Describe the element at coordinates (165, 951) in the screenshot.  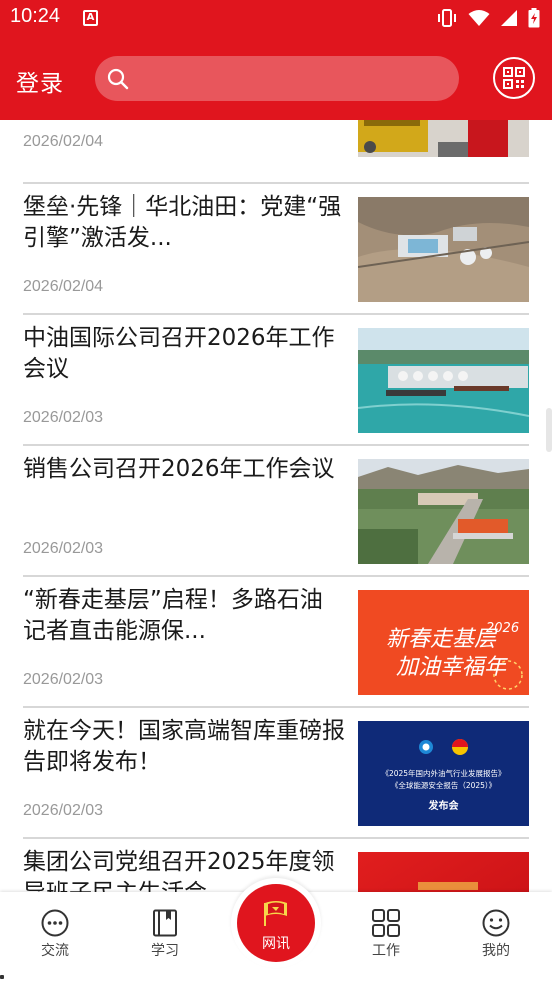
I see `nav-label: 学习` at that location.